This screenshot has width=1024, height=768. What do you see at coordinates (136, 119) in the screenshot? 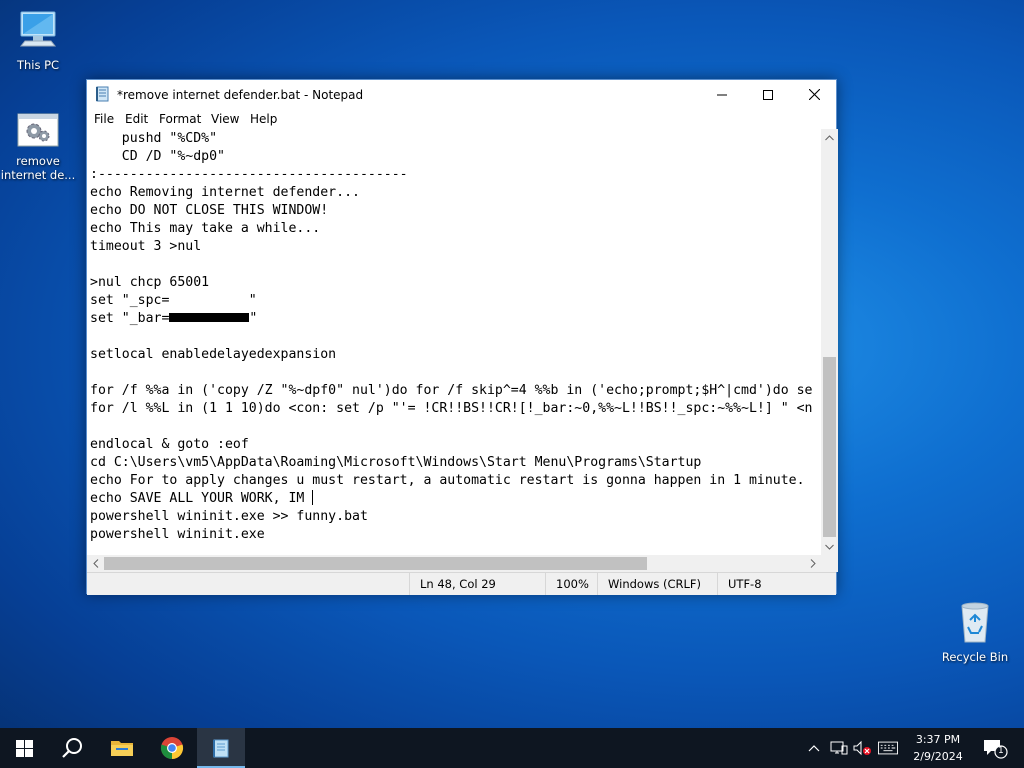
I see `menu-edit: Edit` at bounding box center [136, 119].